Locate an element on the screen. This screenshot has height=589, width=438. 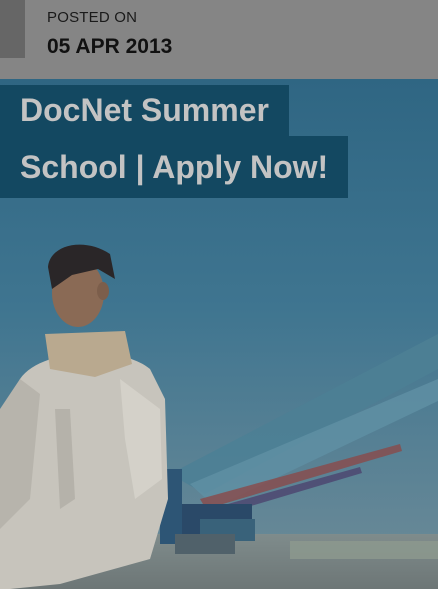
post-meta-header: POSTED ON 05 APR 2013 is located at coordinates (219, 39).